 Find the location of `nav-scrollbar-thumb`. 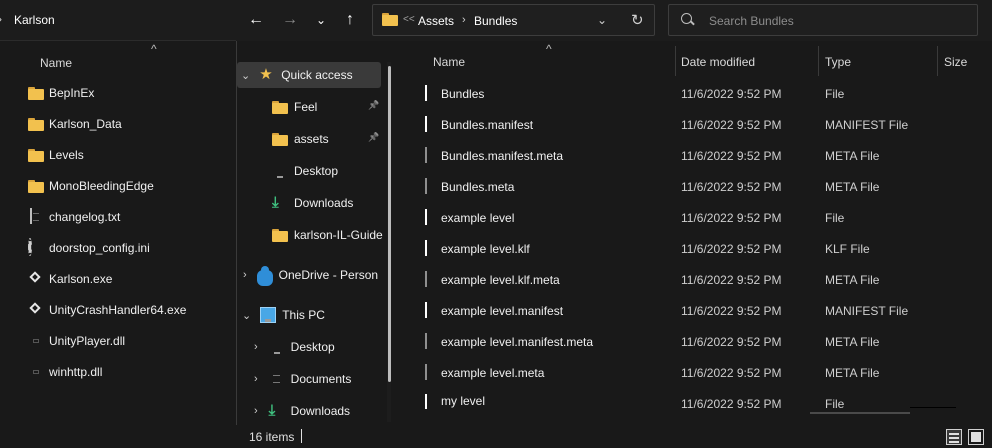

nav-scrollbar-thumb is located at coordinates (389, 224).